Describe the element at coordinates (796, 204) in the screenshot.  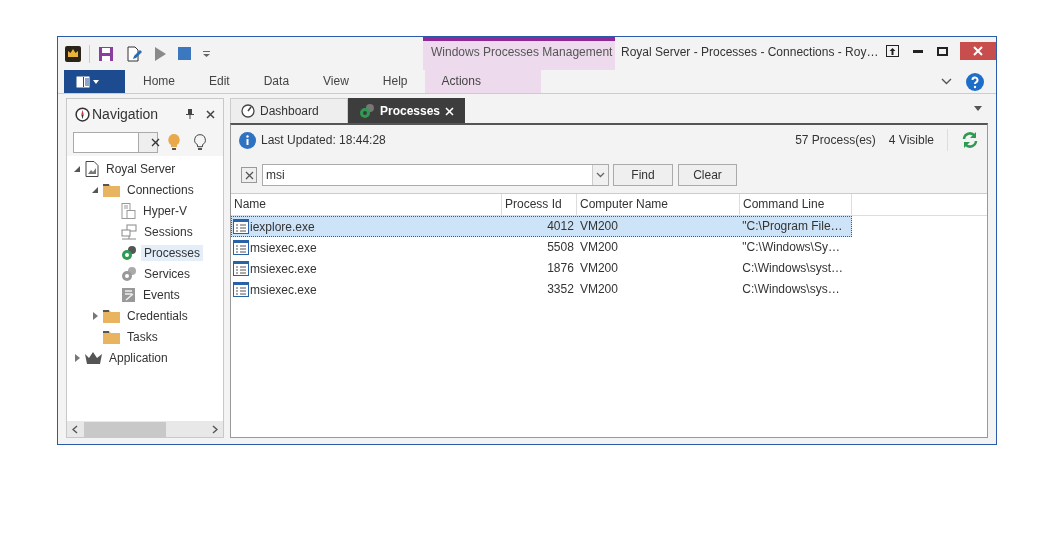
I see `column-header: Command Line` at that location.